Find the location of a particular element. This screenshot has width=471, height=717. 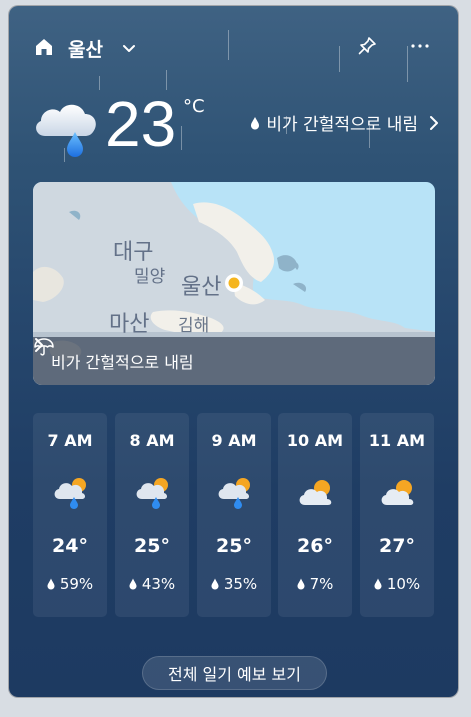

hour-precipitation: 7% is located at coordinates (315, 584).